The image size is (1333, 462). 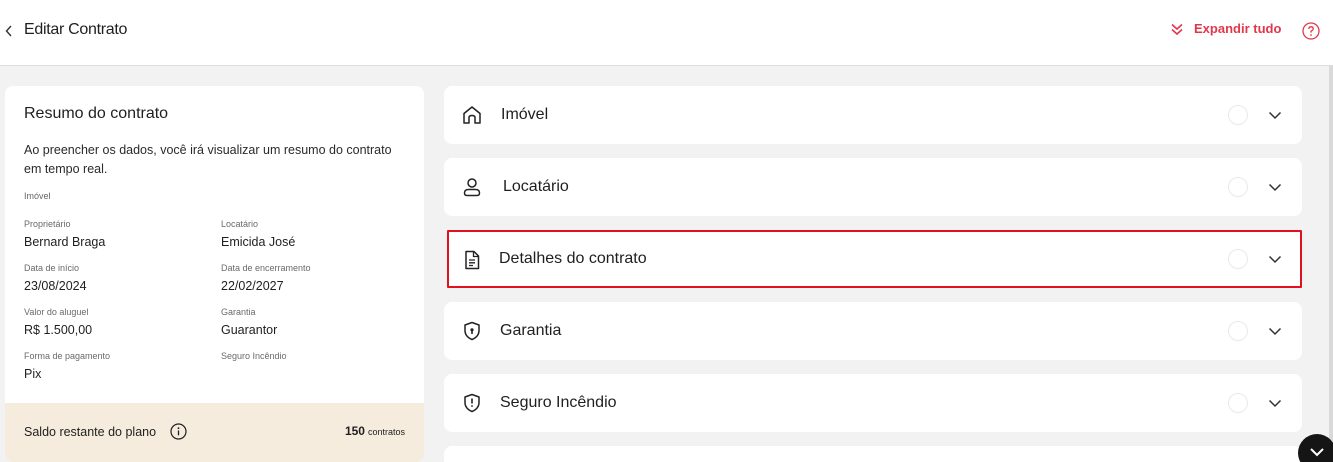 What do you see at coordinates (1311, 31) in the screenshot?
I see `help-icon` at bounding box center [1311, 31].